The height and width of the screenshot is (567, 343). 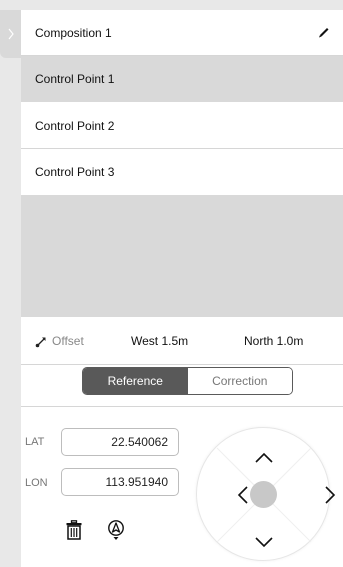 What do you see at coordinates (74, 530) in the screenshot?
I see `trash-icon` at bounding box center [74, 530].